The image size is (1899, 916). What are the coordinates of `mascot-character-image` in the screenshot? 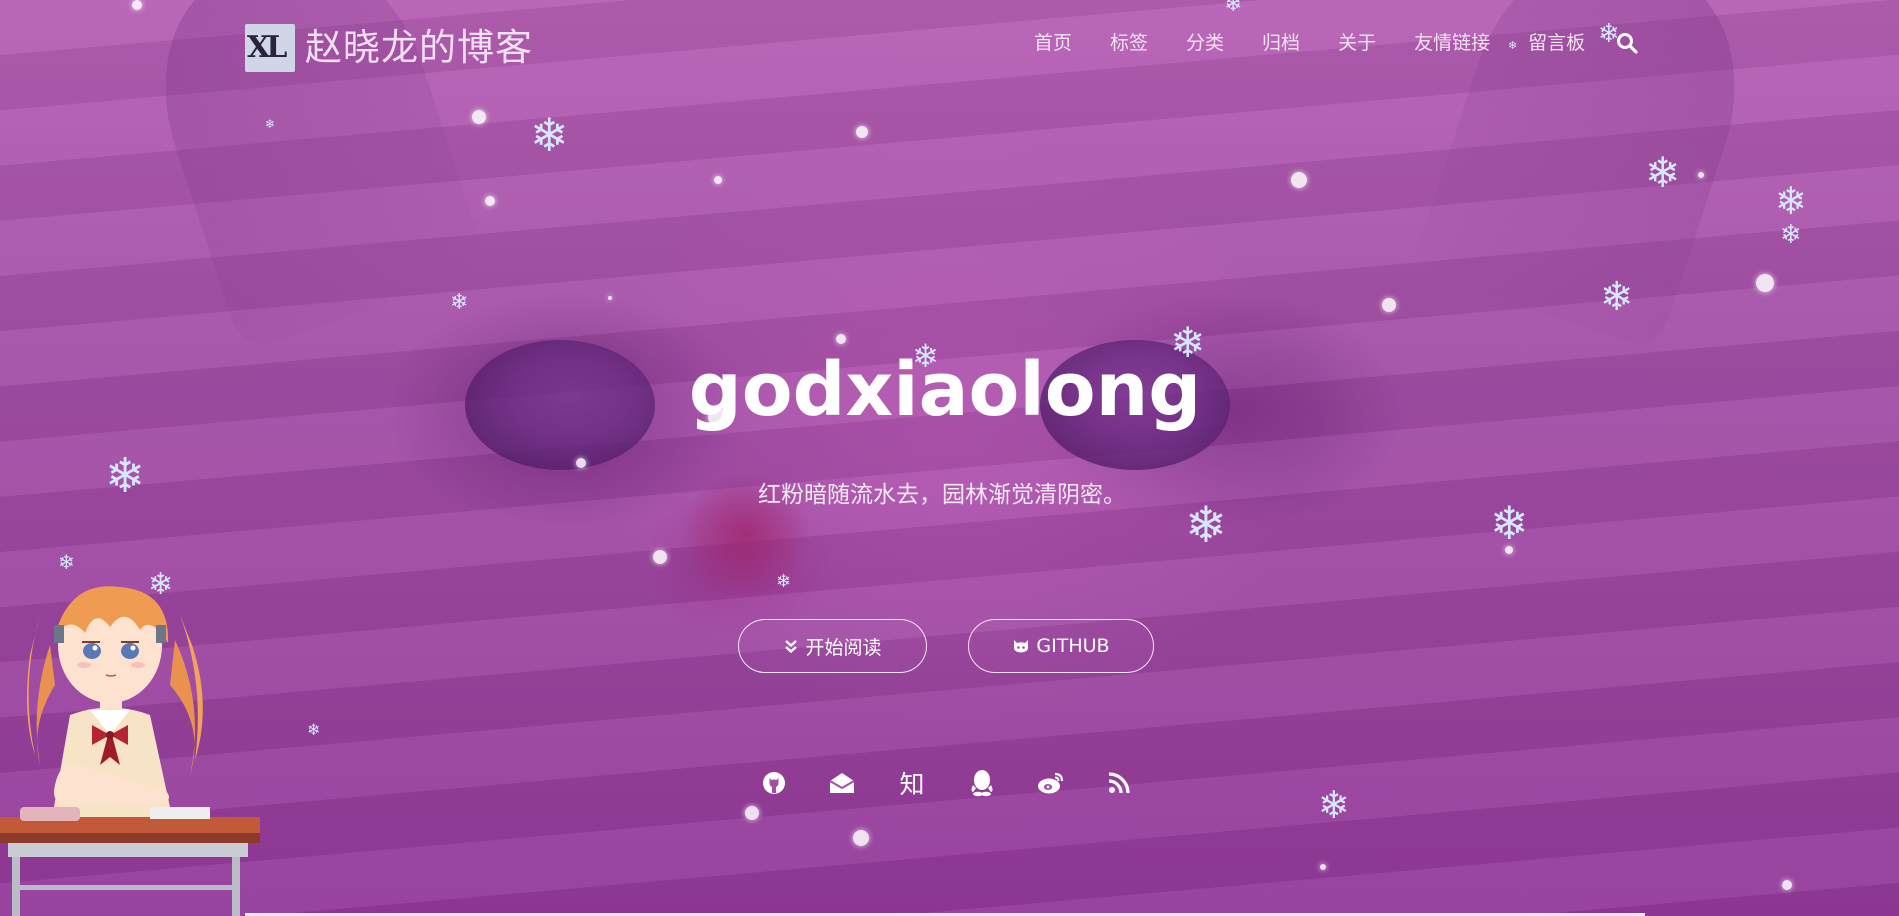 It's located at (130, 750).